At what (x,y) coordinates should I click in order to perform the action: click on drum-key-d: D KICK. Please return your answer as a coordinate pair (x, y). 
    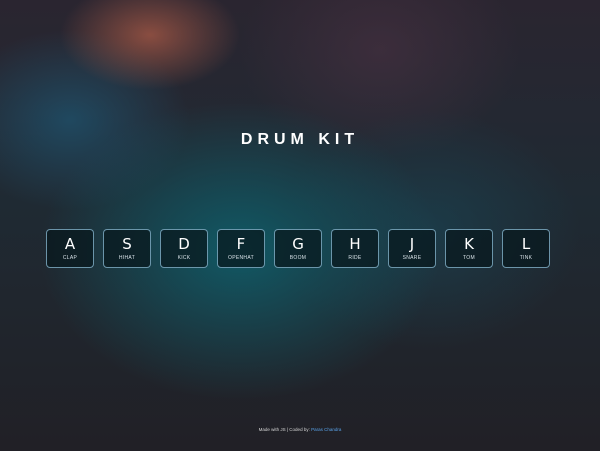
    Looking at the image, I should click on (184, 248).